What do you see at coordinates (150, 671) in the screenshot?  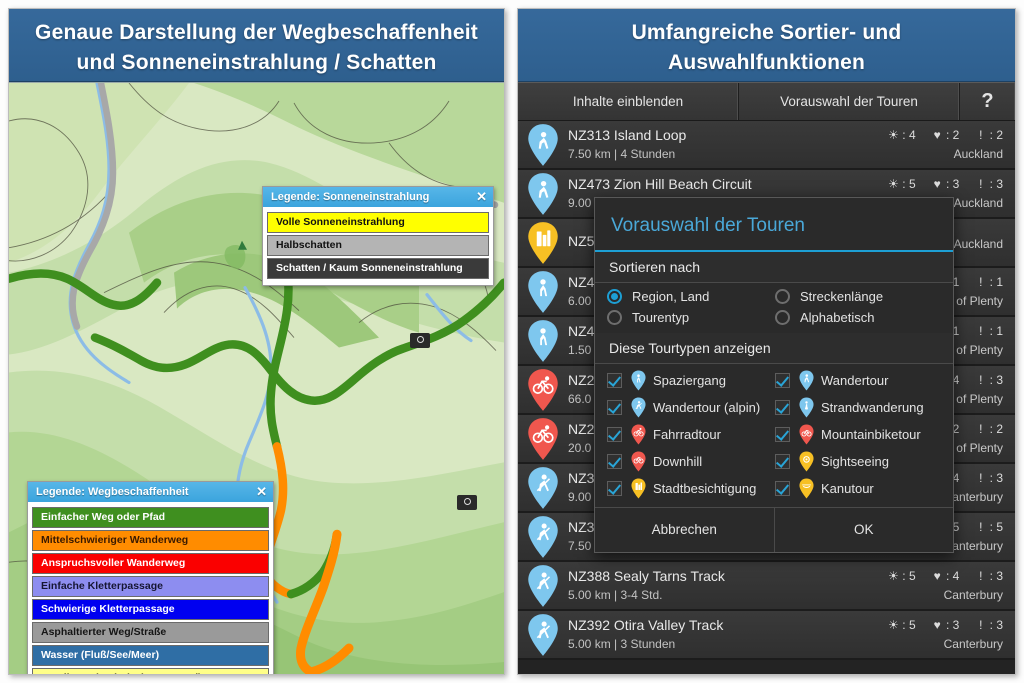 I see `legend-row: Sandiger Abschnitt (z.B. Strand)` at bounding box center [150, 671].